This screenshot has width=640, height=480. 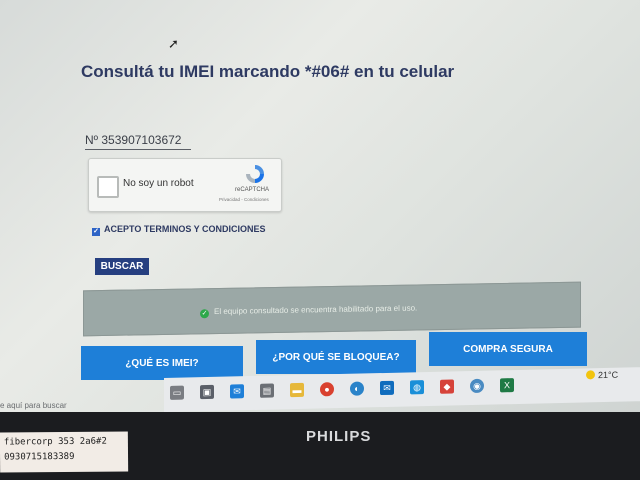 What do you see at coordinates (507, 385) in the screenshot?
I see `excel-icon: X` at bounding box center [507, 385].